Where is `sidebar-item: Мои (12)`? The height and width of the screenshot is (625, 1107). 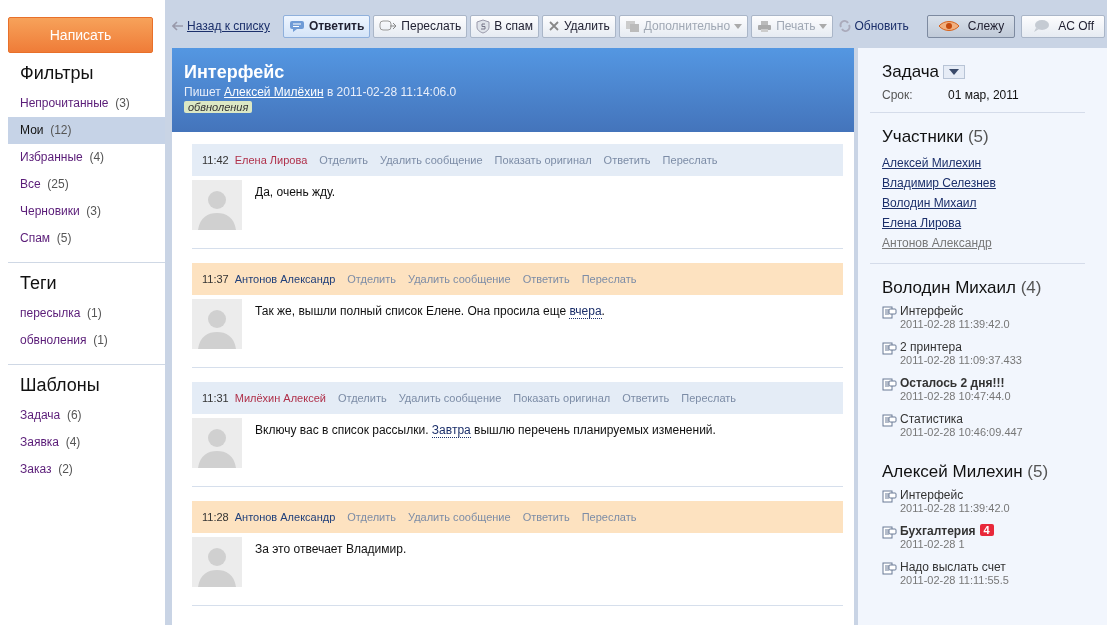 sidebar-item: Мои (12) is located at coordinates (86, 130).